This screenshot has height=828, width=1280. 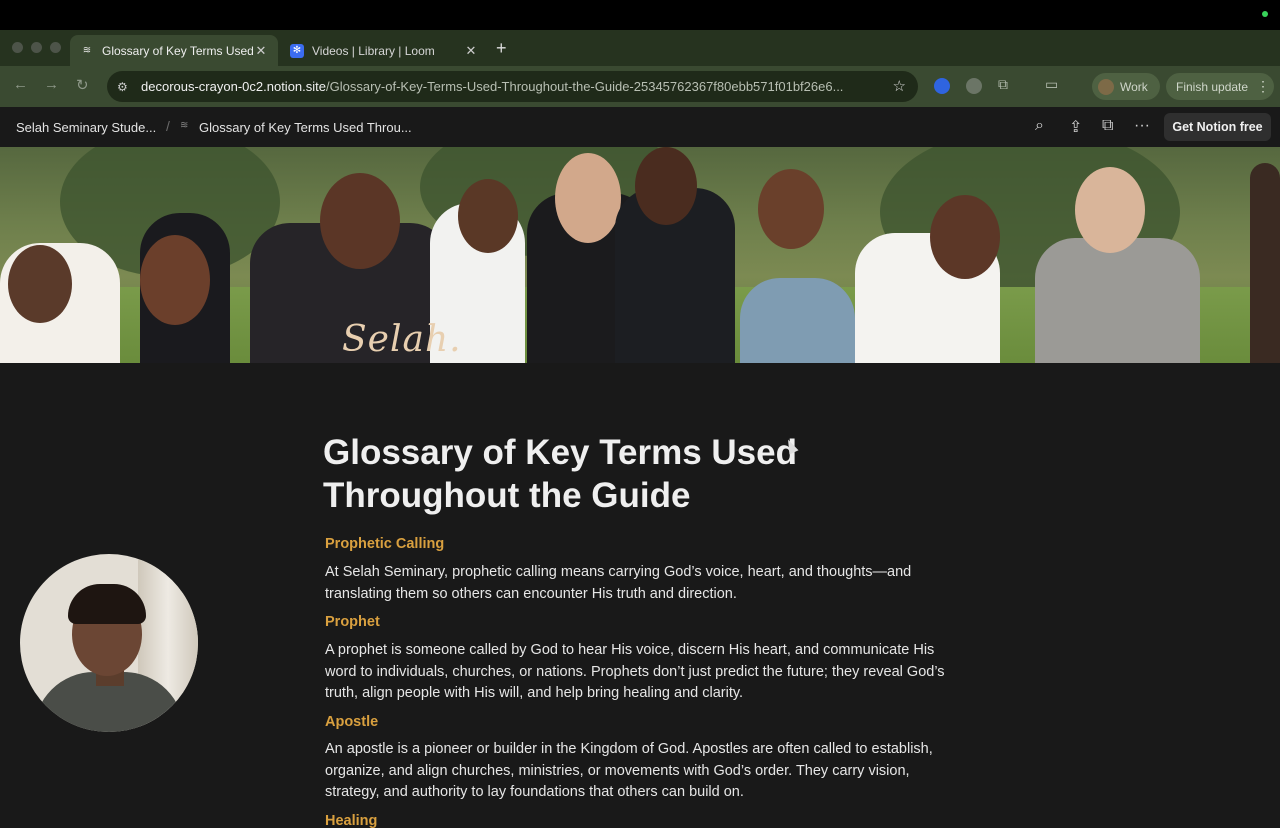 What do you see at coordinates (974, 86) in the screenshot?
I see `extension-k-icon` at bounding box center [974, 86].